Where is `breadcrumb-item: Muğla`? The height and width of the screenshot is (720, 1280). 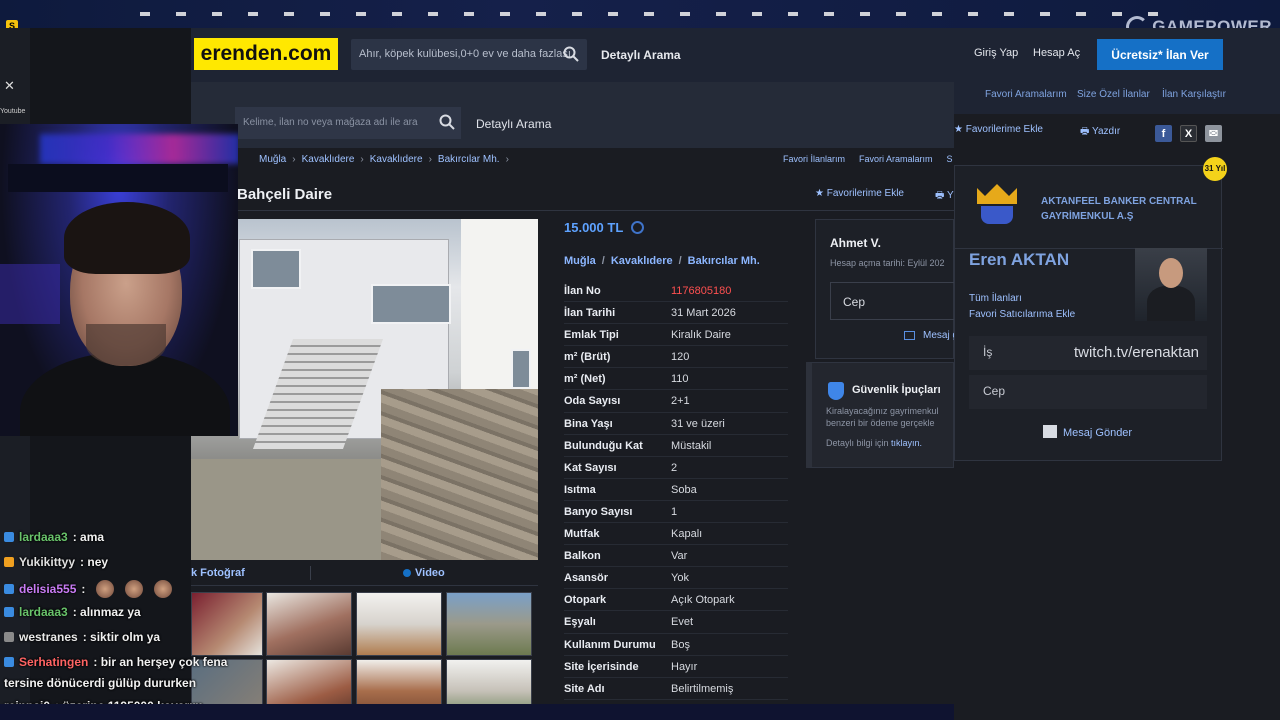 breadcrumb-item: Muğla is located at coordinates (272, 159).